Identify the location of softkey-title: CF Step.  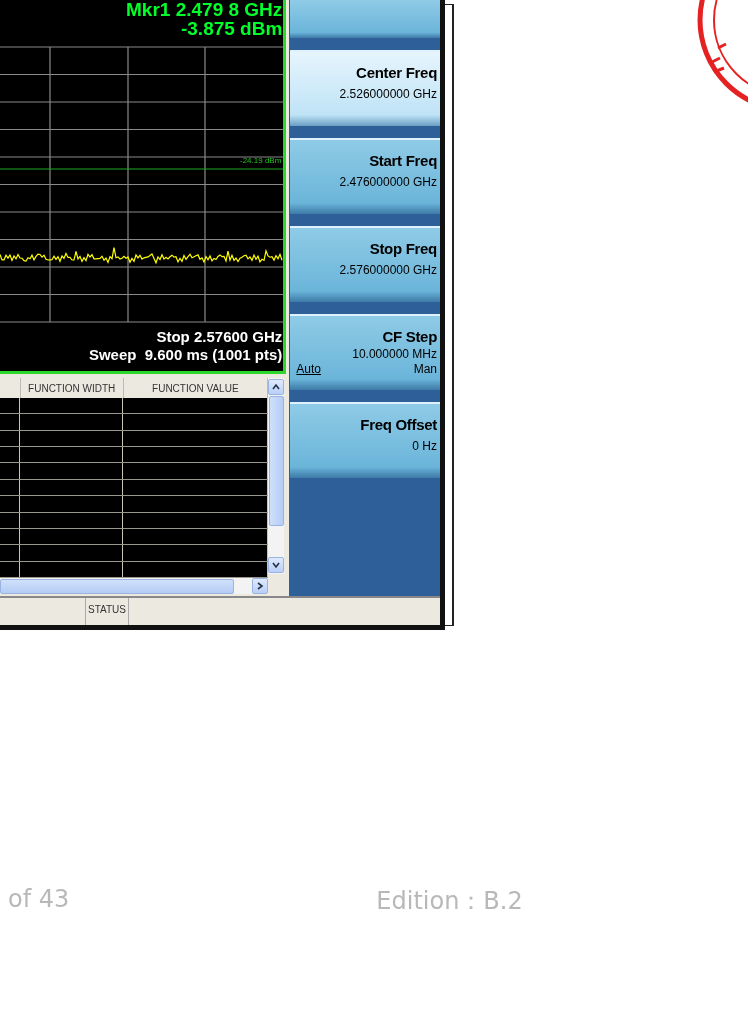
(409, 337).